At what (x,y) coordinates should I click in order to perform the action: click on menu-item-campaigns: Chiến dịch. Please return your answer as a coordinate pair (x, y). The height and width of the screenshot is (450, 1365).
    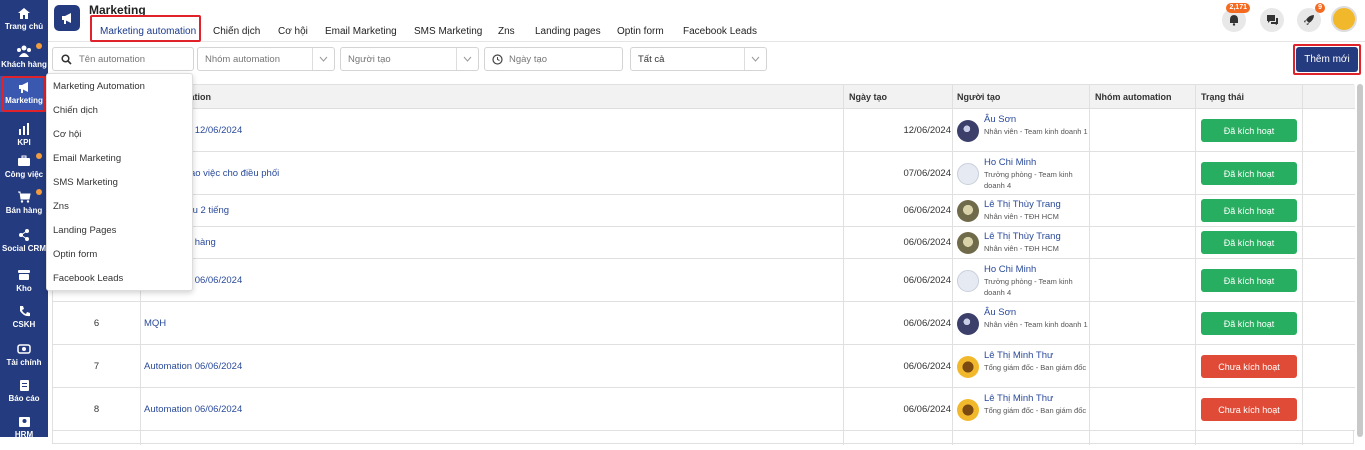
    Looking at the image, I should click on (75, 110).